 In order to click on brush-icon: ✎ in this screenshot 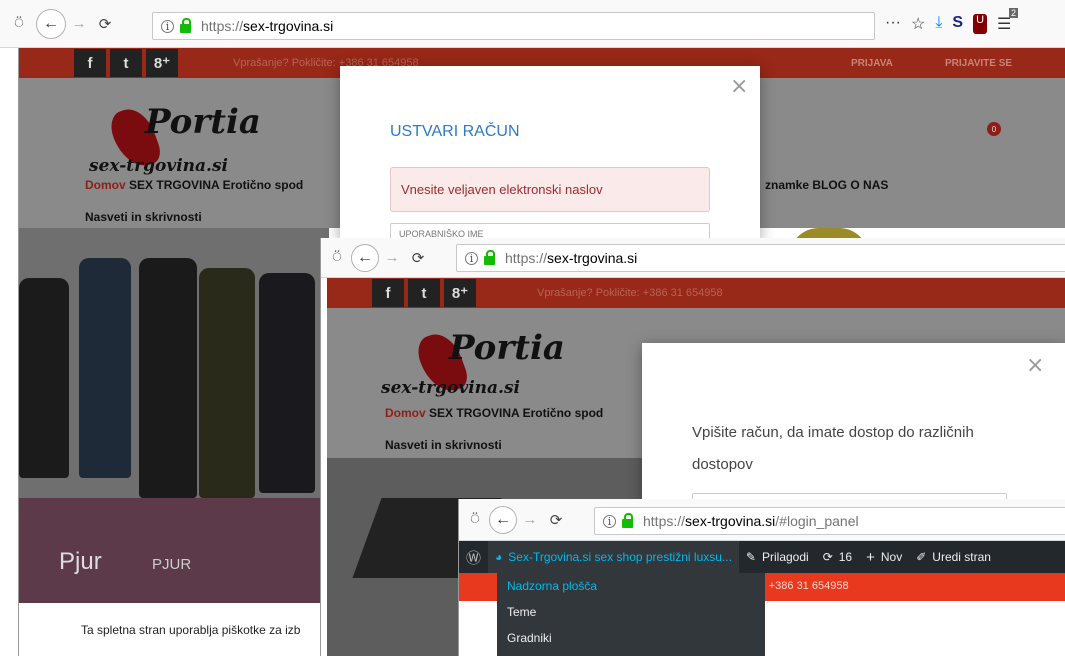, I will do `click(750, 557)`.